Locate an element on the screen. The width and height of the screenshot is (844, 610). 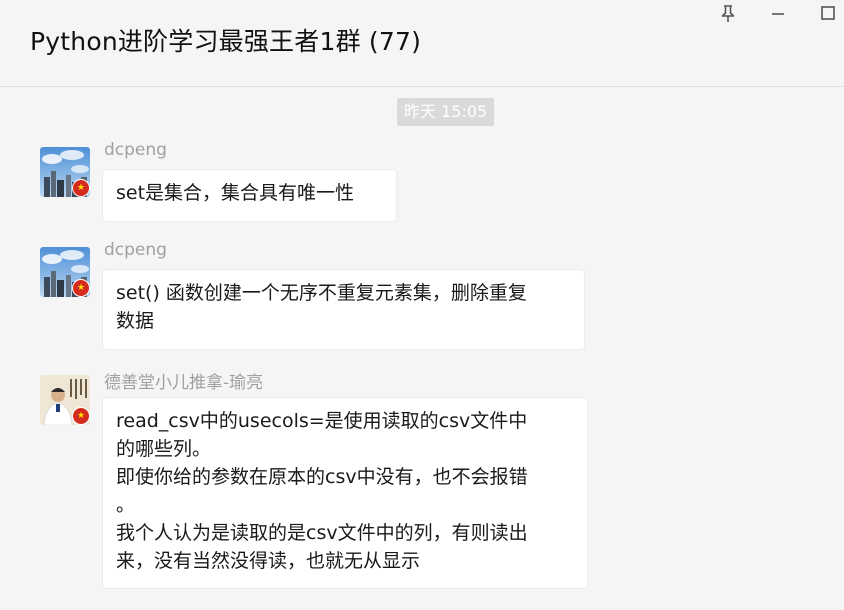
minimize-icon is located at coordinates (778, 14).